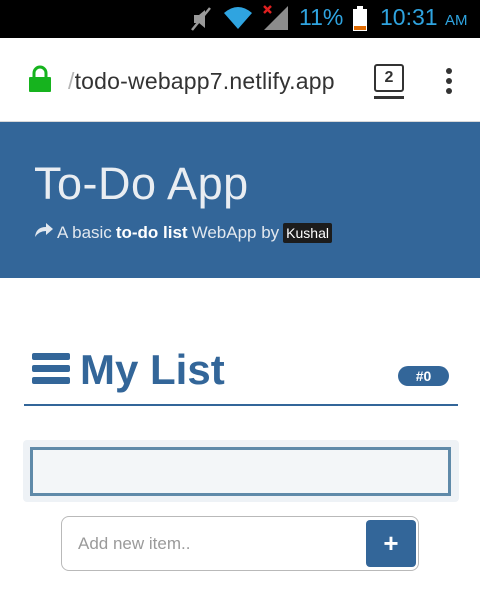 This screenshot has width=480, height=598. Describe the element at coordinates (456, 20) in the screenshot. I see `clock-ampm: AM` at that location.